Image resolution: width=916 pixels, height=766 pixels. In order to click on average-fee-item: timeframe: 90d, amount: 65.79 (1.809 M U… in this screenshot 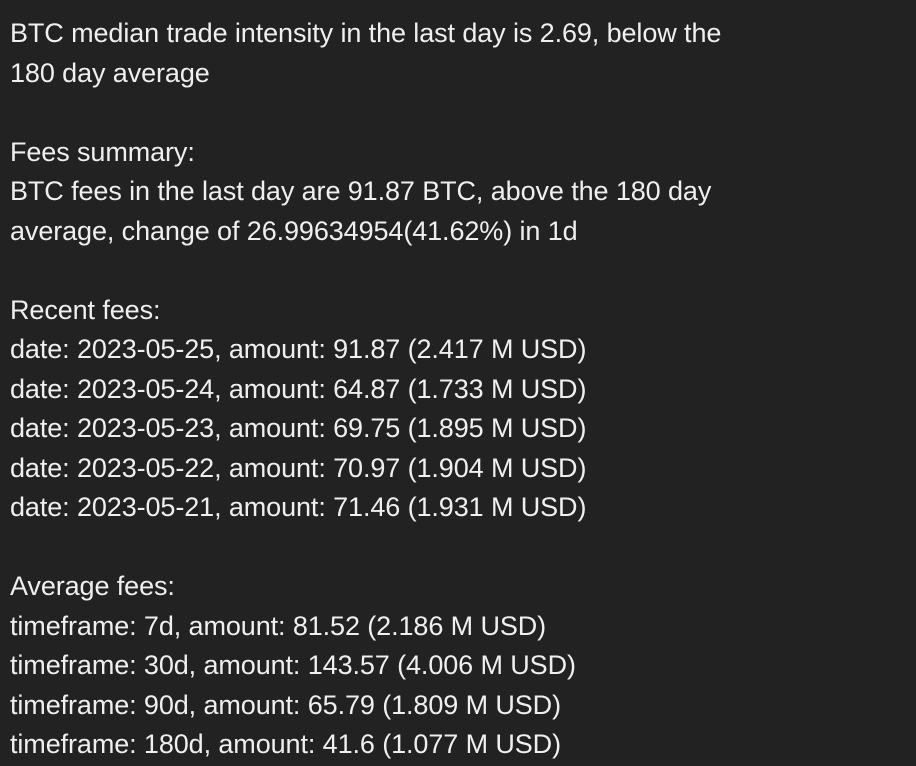, I will do `click(285, 704)`.